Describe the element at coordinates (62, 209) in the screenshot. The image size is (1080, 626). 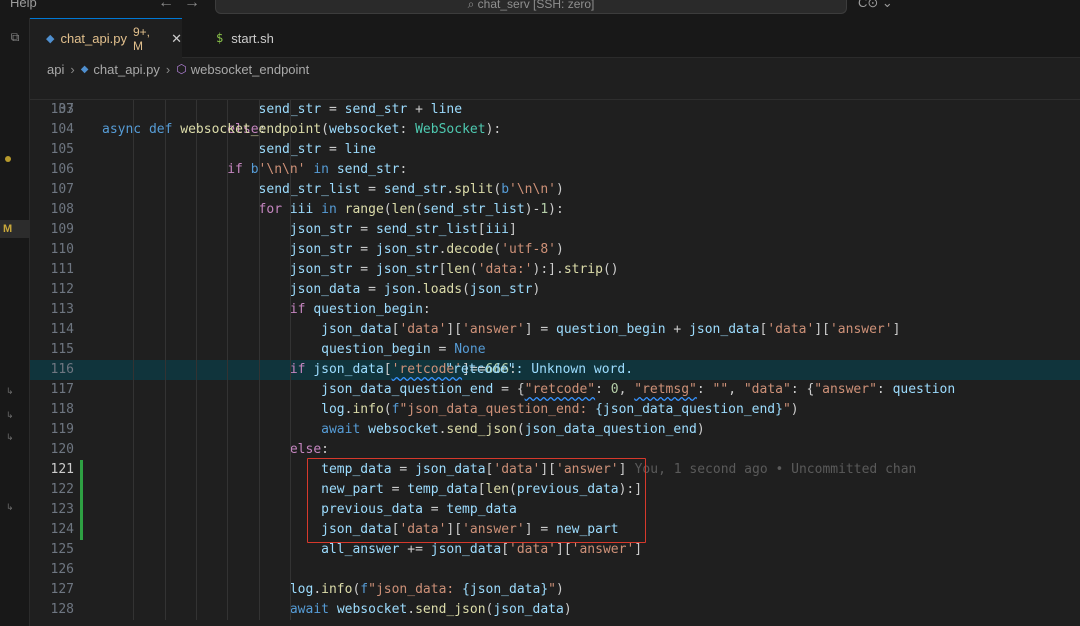
I see `line-number: 108` at that location.